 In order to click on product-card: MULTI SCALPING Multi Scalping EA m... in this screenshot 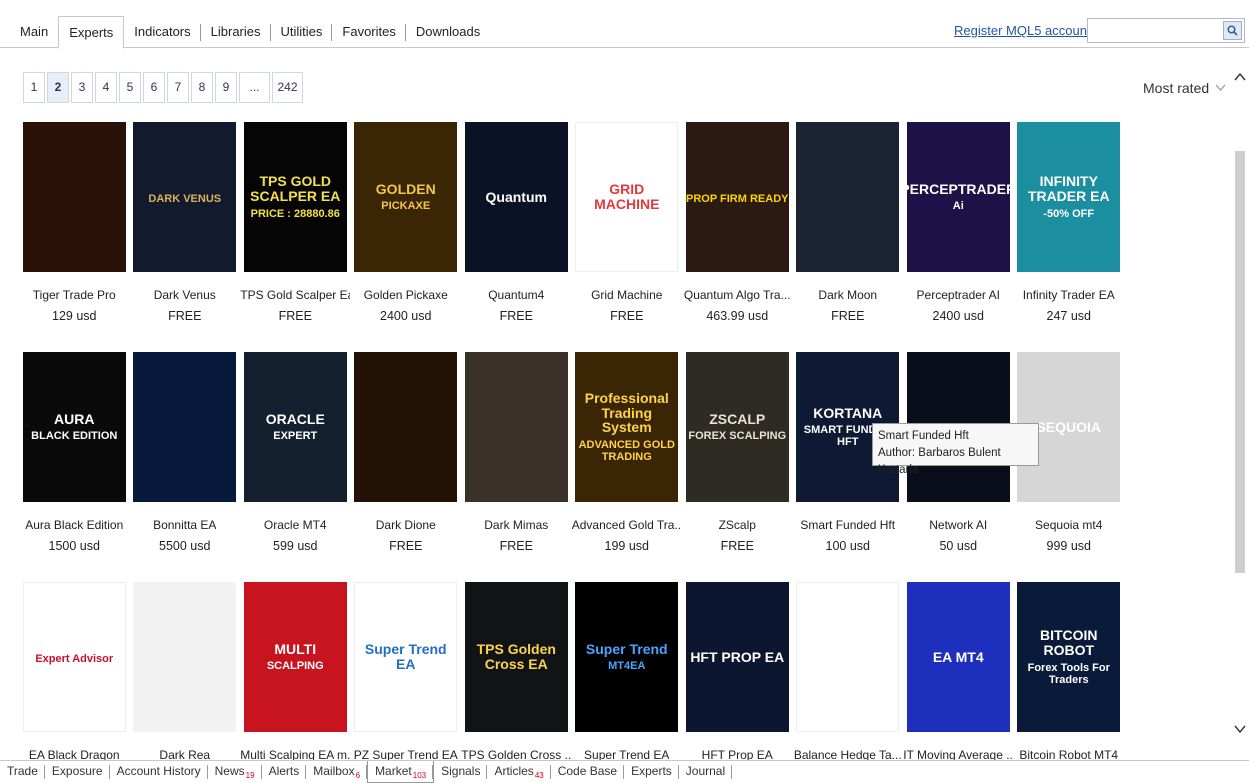, I will do `click(295, 682)`.